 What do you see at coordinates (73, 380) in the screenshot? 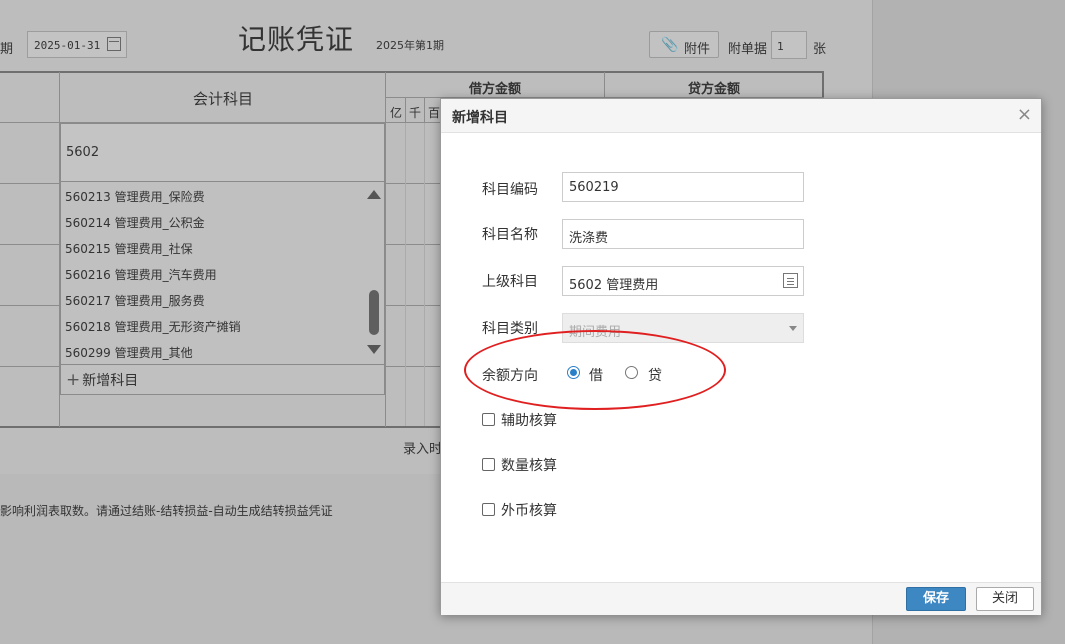
I see `plus-icon: +` at bounding box center [73, 380].